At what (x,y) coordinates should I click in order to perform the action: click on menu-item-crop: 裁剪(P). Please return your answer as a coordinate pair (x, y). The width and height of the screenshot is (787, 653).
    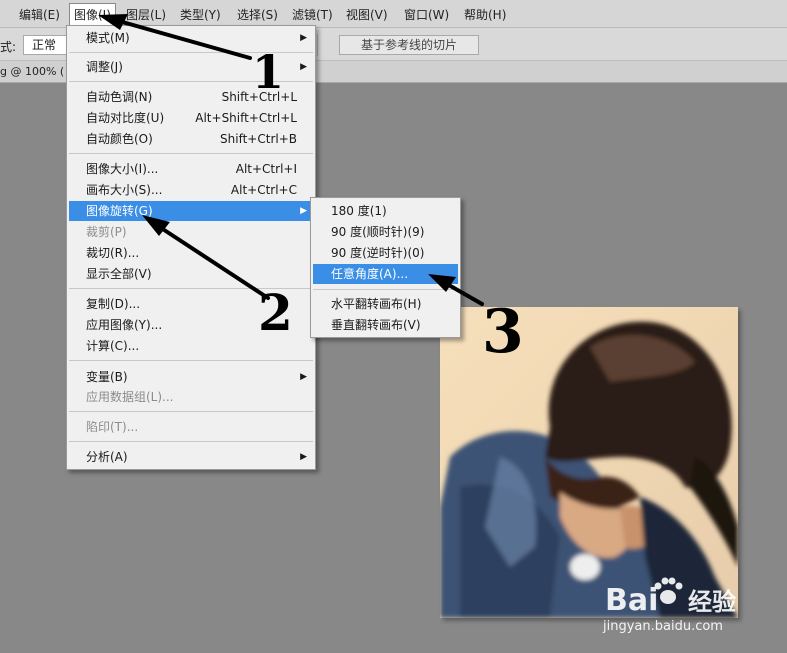
    Looking at the image, I should click on (106, 232).